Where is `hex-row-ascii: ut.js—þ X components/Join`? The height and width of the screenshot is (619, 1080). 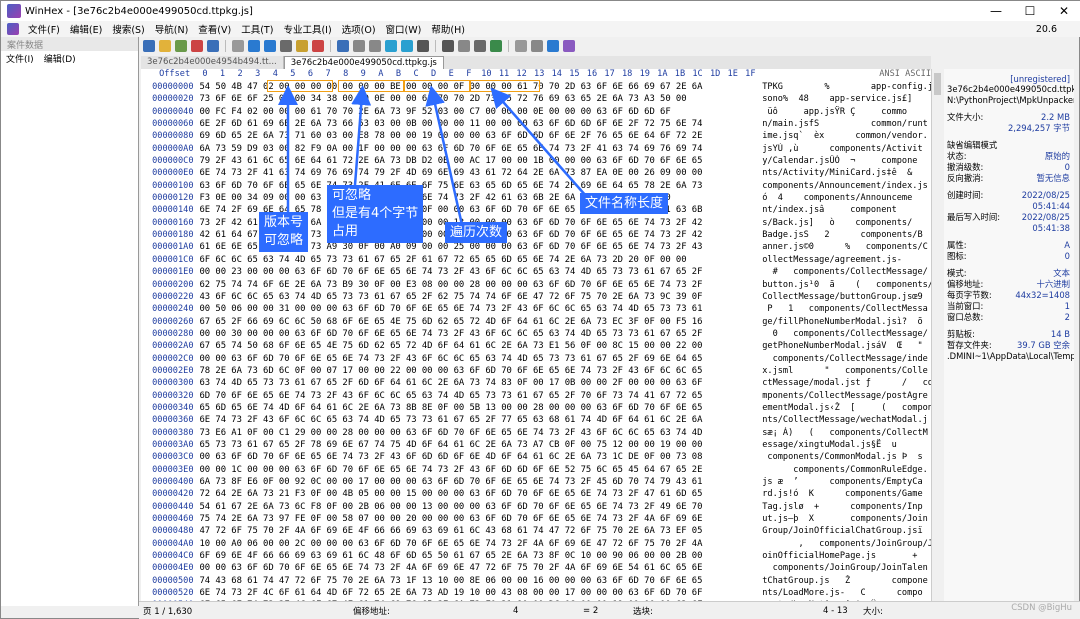
hex-row-ascii: ut.js—þ X components/Join is located at coordinates (846, 519).